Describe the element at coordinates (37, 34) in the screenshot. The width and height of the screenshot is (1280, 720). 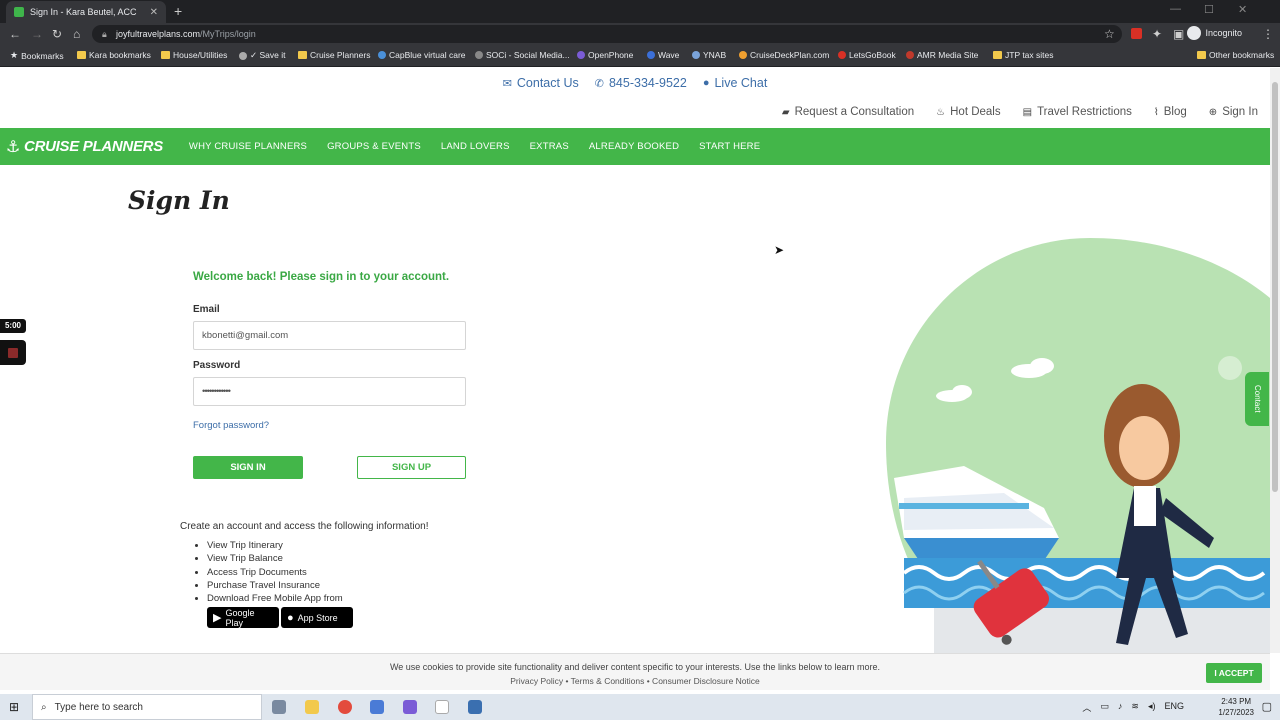
I see `forward-icon: →` at that location.